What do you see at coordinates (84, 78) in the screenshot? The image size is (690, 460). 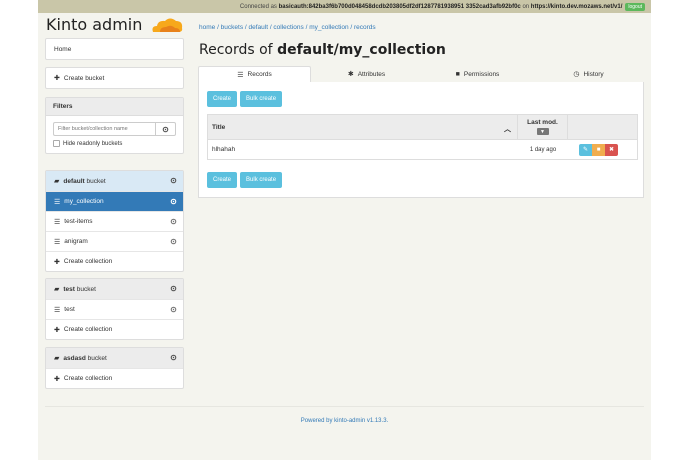 I see `create-bucket-label: Create bucket` at bounding box center [84, 78].